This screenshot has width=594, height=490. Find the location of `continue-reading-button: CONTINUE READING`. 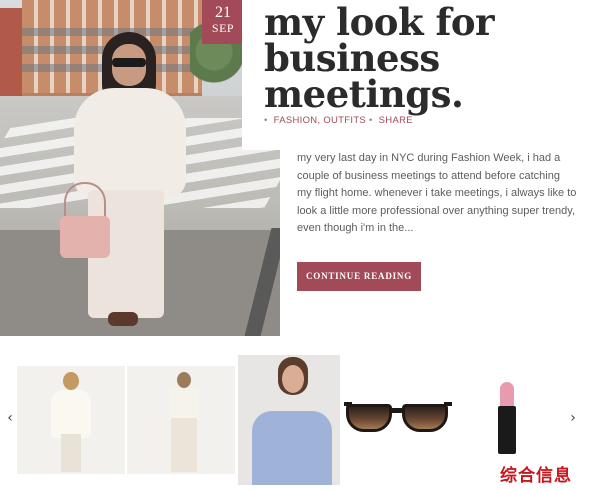

continue-reading-button: CONTINUE READING is located at coordinates (359, 276).